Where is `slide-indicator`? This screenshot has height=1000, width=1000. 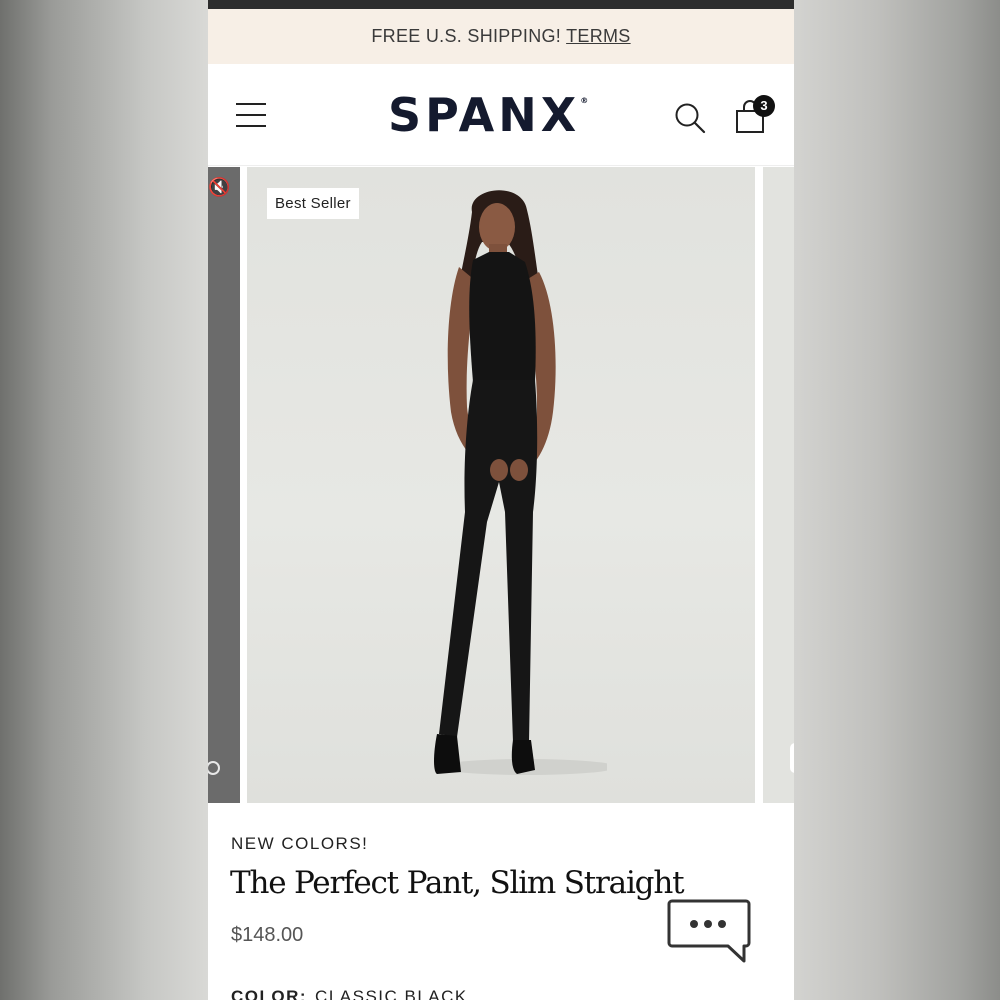
slide-indicator is located at coordinates (792, 758).